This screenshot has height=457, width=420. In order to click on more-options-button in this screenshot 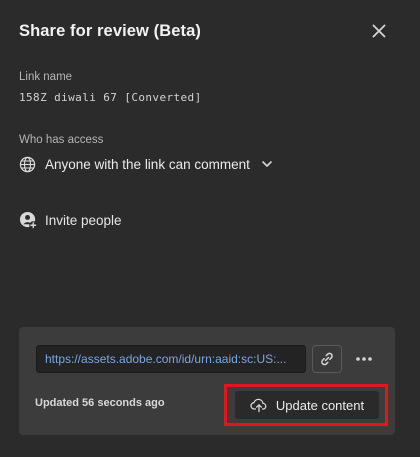, I will do `click(364, 359)`.